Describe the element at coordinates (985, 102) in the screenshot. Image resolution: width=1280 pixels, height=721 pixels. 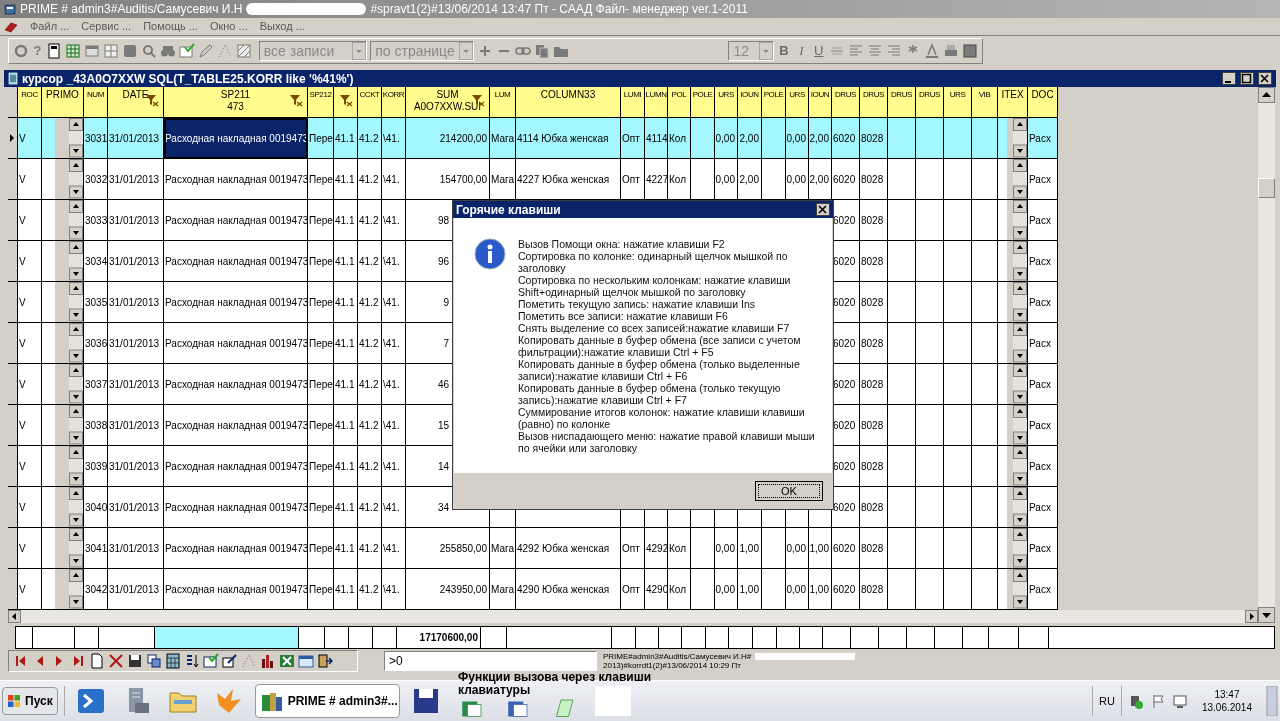
I see `column-header: VIB` at that location.